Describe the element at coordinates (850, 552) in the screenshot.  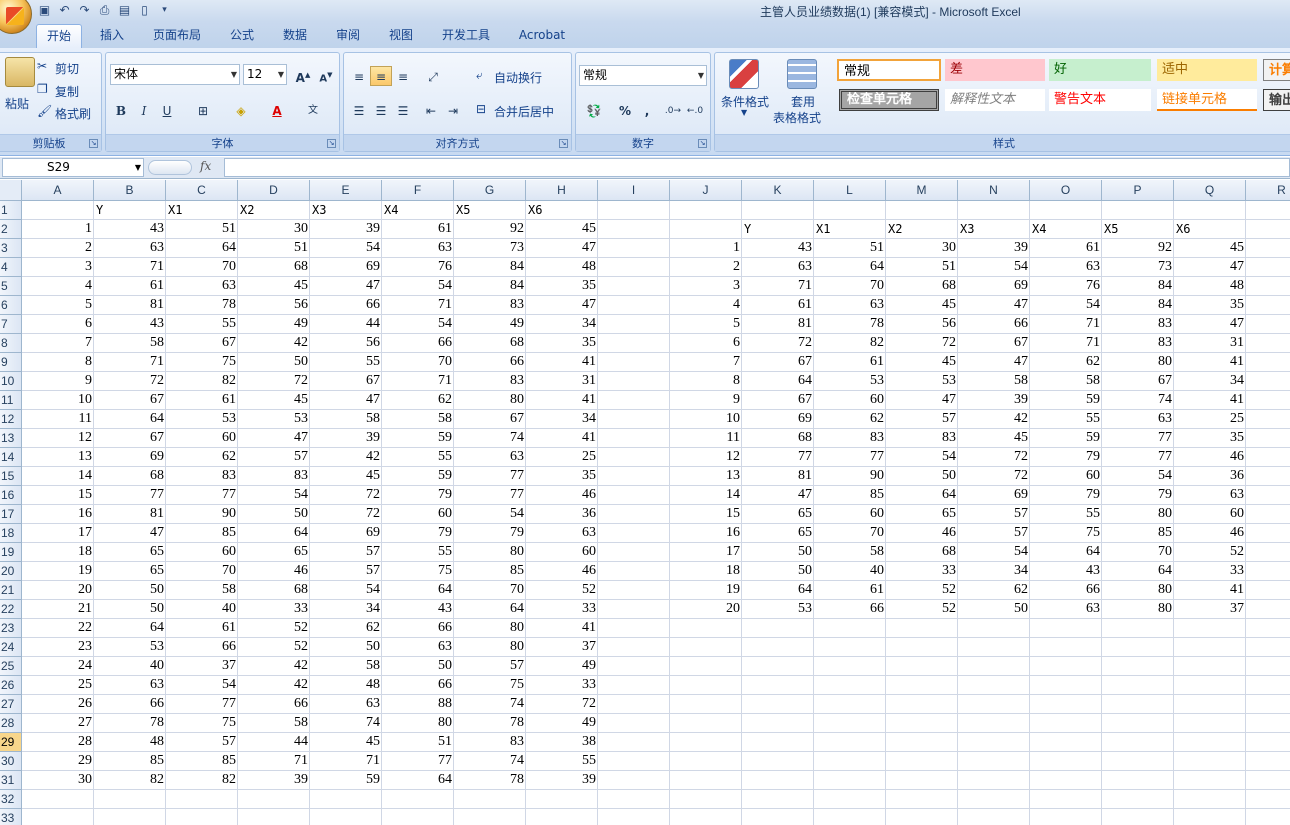
I see `table2-data-cell: 58` at that location.